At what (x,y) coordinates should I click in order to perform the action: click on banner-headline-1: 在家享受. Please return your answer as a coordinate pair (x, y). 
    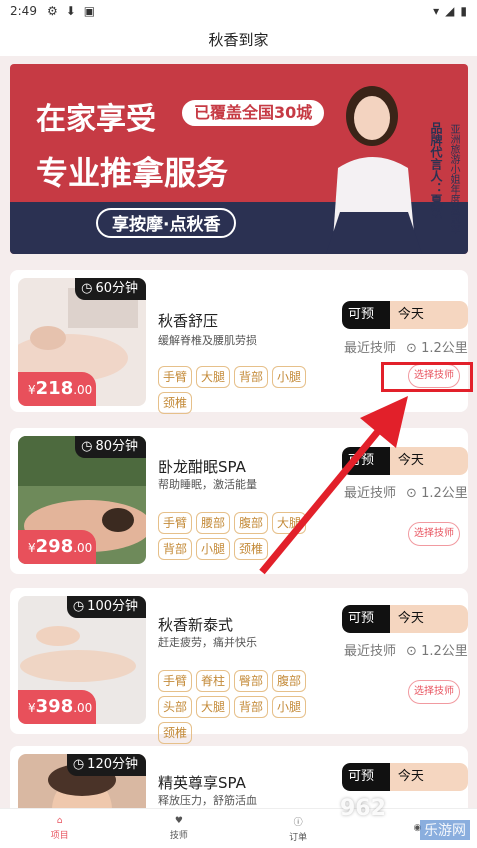
    Looking at the image, I should click on (96, 119).